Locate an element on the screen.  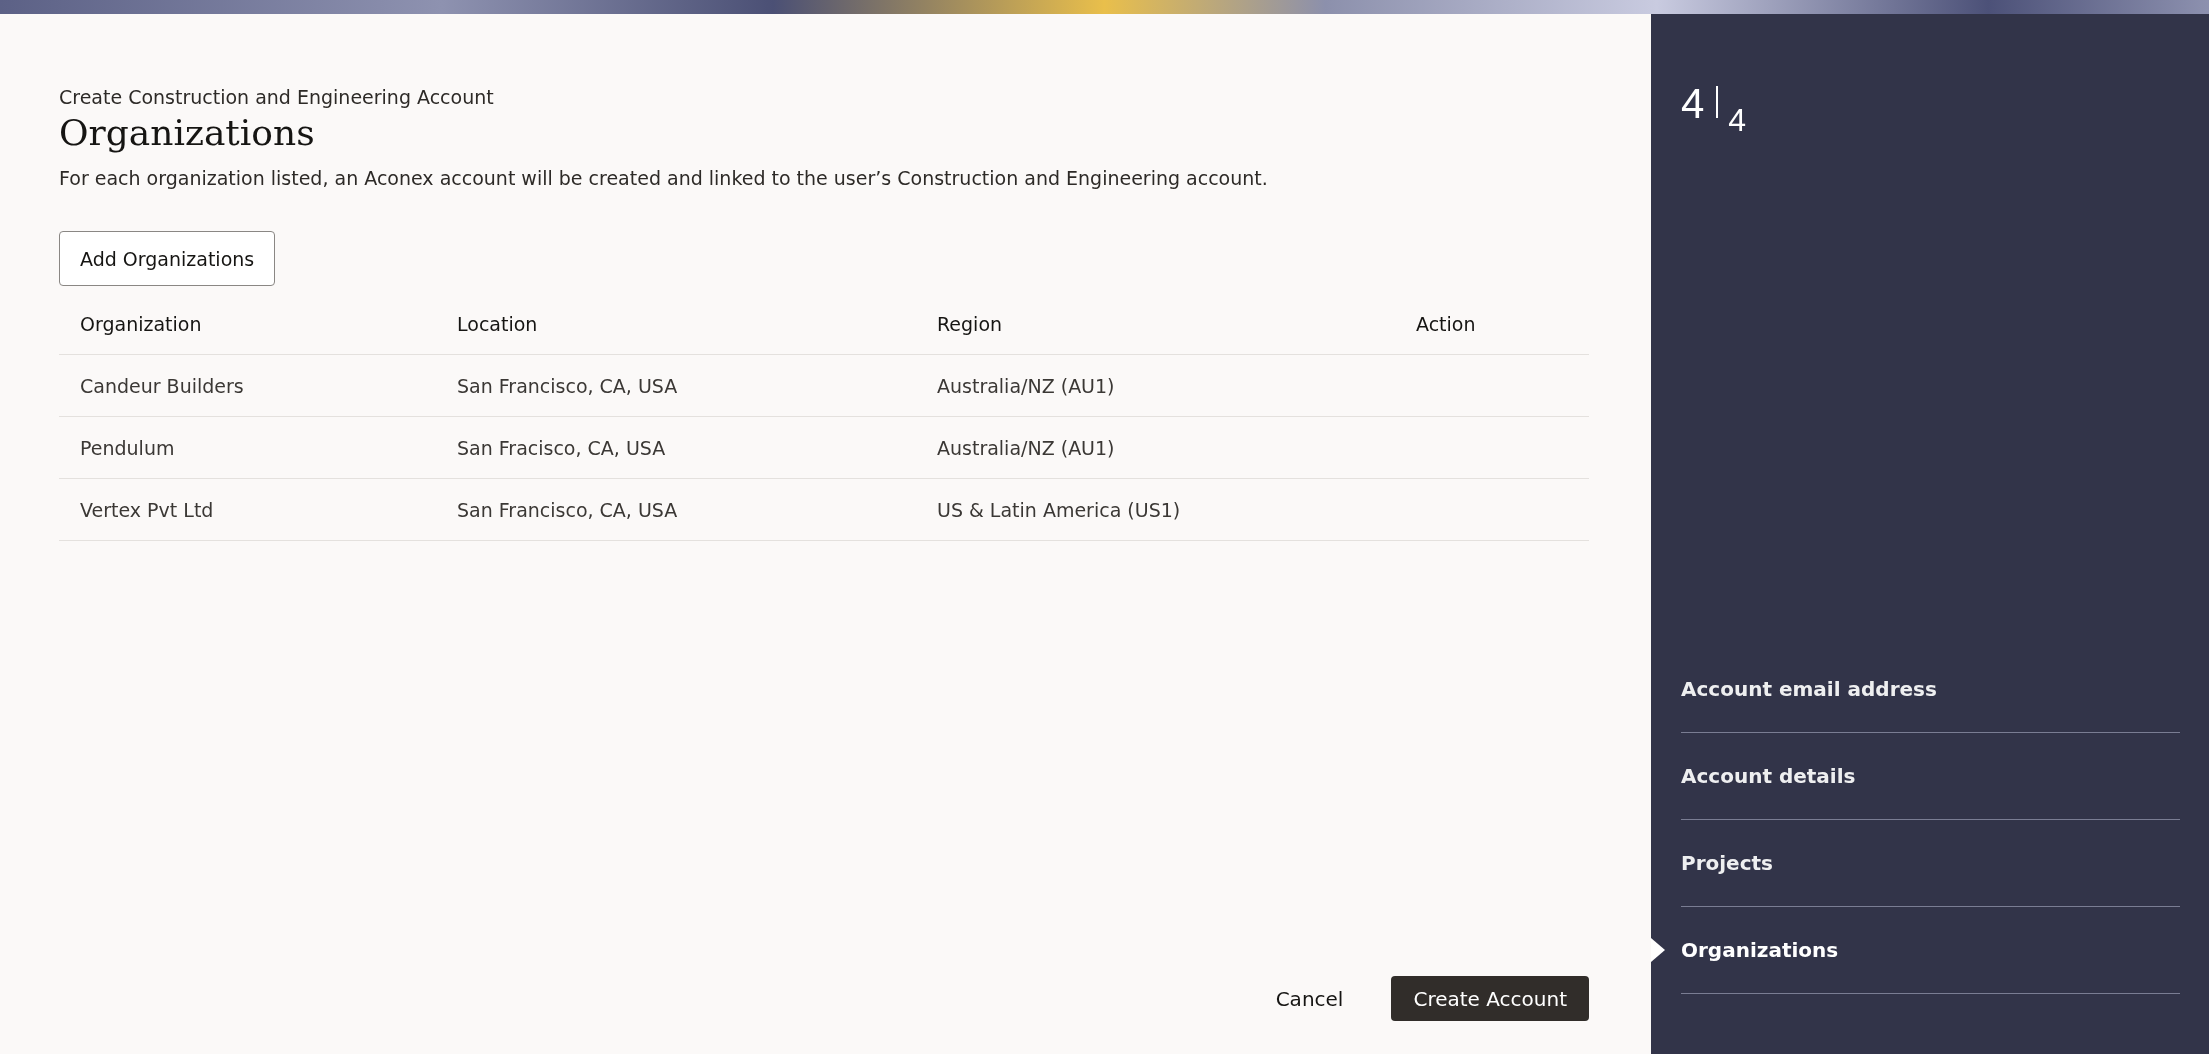
step-link: Account email address is located at coordinates (1809, 689).